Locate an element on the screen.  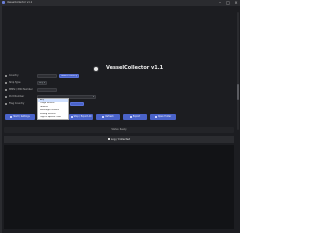
minimize-button: – is located at coordinates (220, 3).